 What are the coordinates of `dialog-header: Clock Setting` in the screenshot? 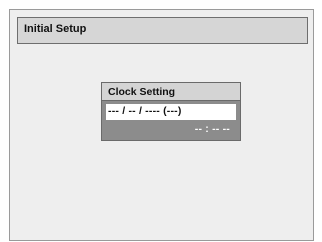 It's located at (171, 92).